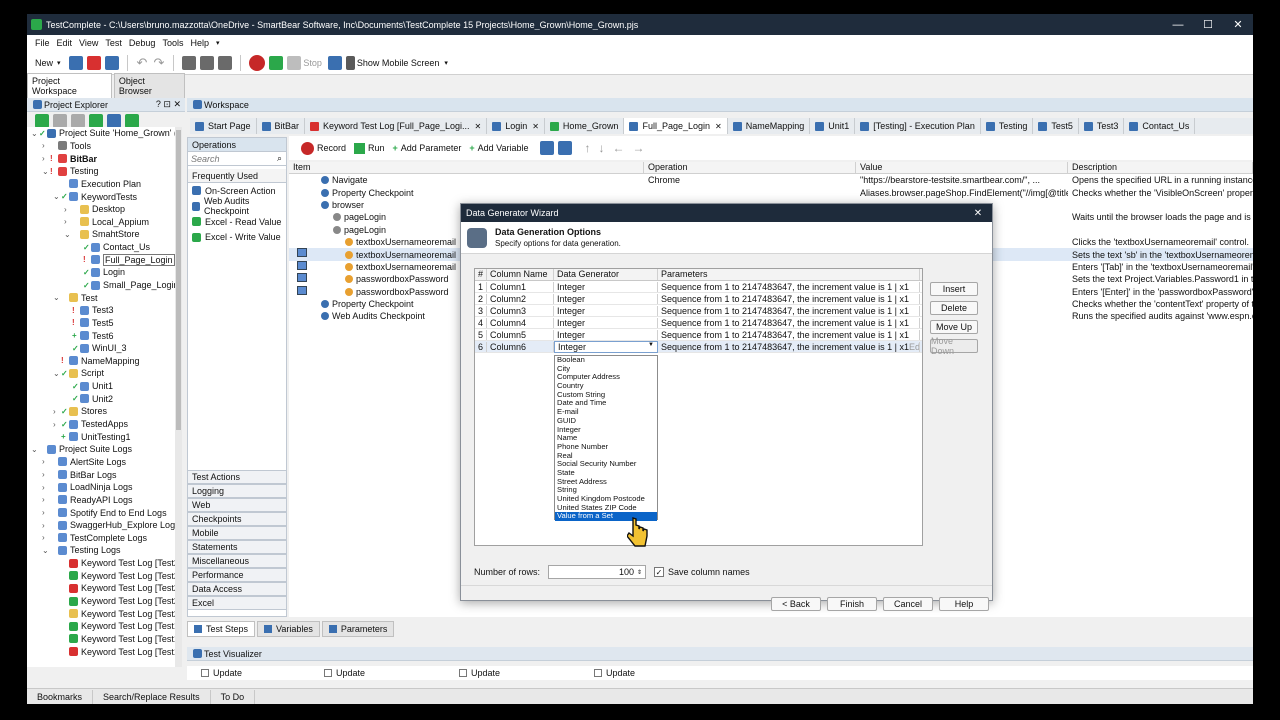 The height and width of the screenshot is (720, 1280). What do you see at coordinates (237, 206) in the screenshot?
I see `operation-item: Web Audits Checkpoint` at bounding box center [237, 206].